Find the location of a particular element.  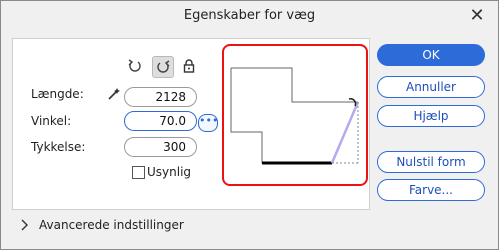

close-button: ✕ is located at coordinates (477, 16).